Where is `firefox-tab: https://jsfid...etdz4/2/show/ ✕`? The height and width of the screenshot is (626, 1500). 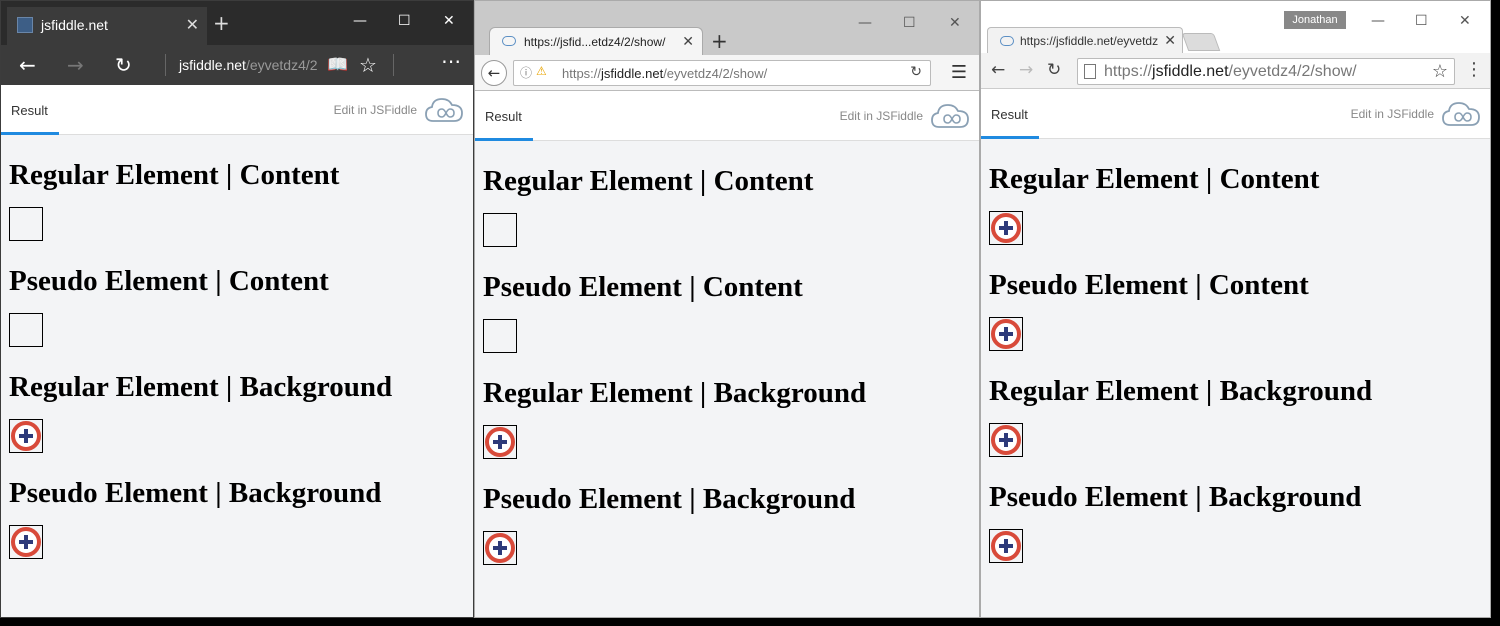
firefox-tab: https://jsfid...etdz4/2/show/ ✕ is located at coordinates (596, 42).